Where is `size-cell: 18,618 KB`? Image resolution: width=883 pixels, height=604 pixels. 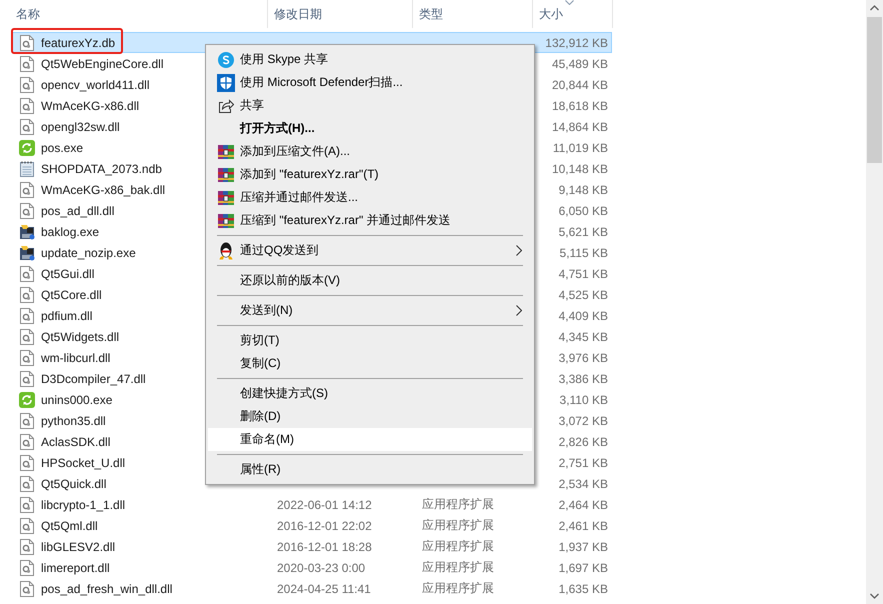 size-cell: 18,618 KB is located at coordinates (580, 105).